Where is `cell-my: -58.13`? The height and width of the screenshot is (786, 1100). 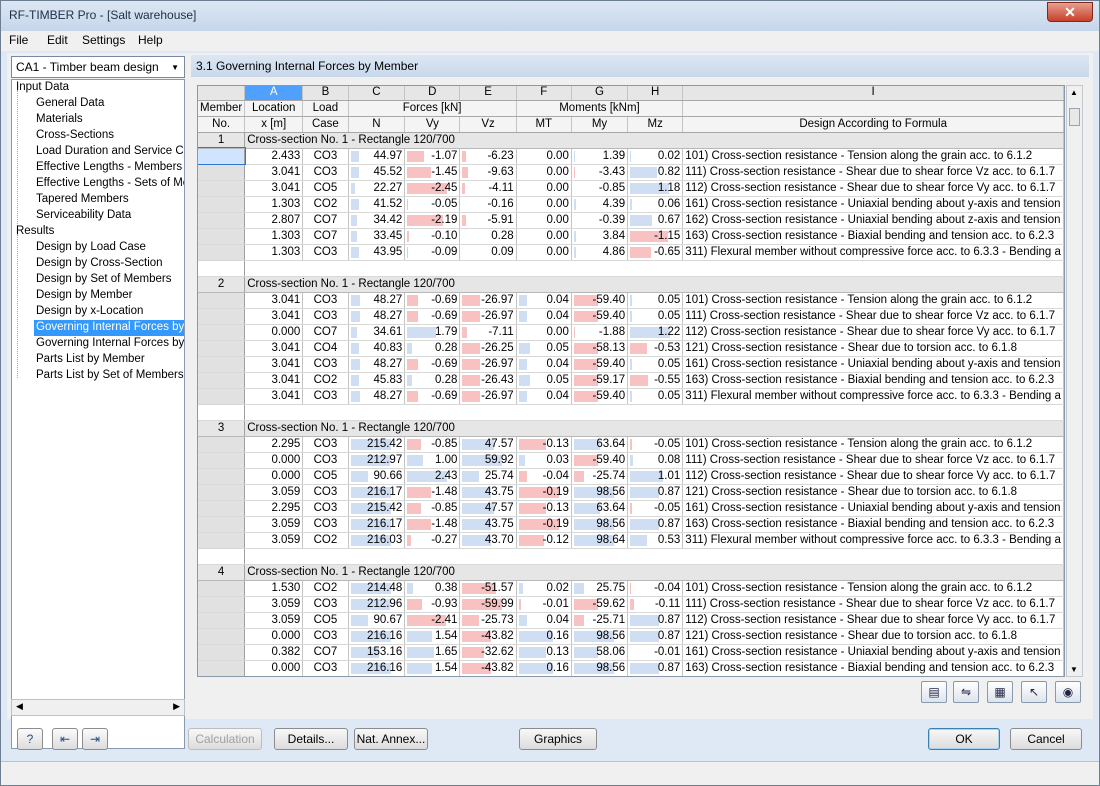 cell-my: -58.13 is located at coordinates (600, 348).